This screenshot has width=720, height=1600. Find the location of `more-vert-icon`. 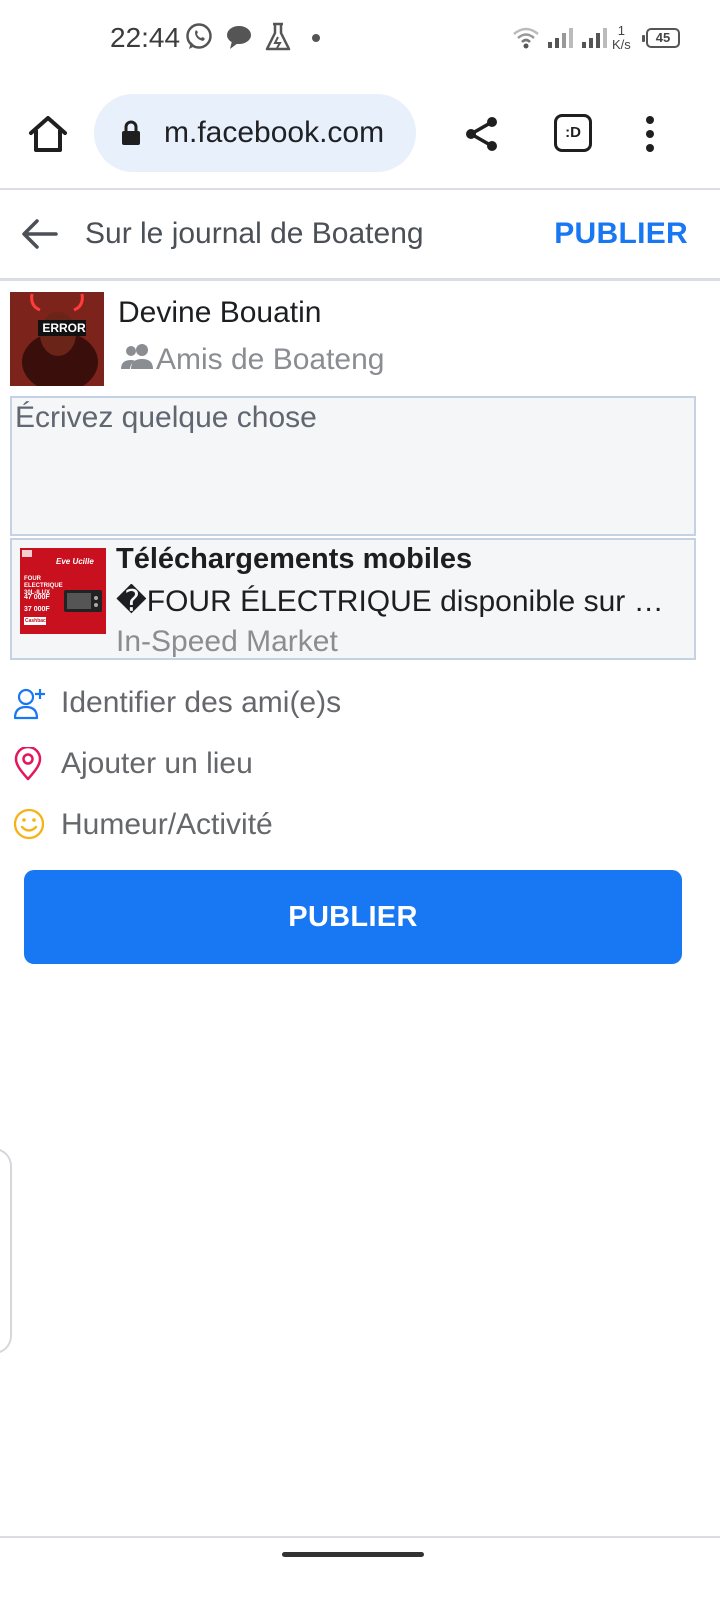

more-vert-icon is located at coordinates (650, 136).